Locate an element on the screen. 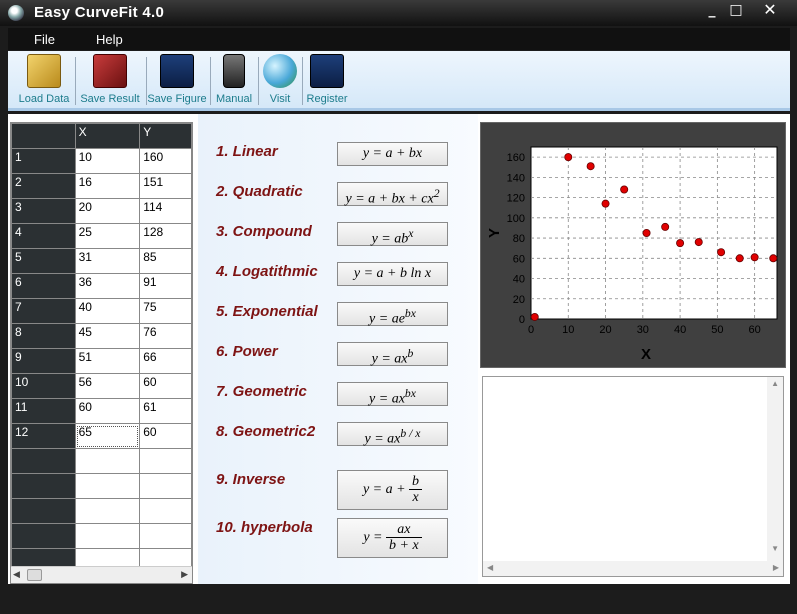 This screenshot has height=614, width=797. save-figure-button: Save Figure is located at coordinates (177, 79).